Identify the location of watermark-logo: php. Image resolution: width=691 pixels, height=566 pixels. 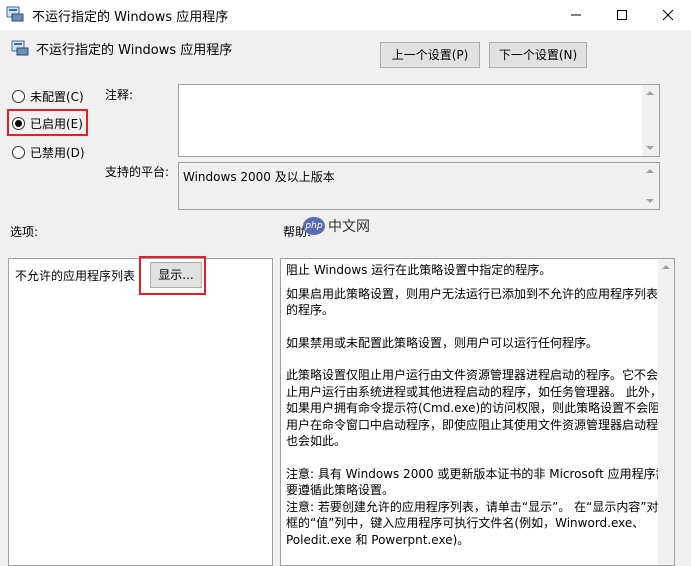
(314, 226).